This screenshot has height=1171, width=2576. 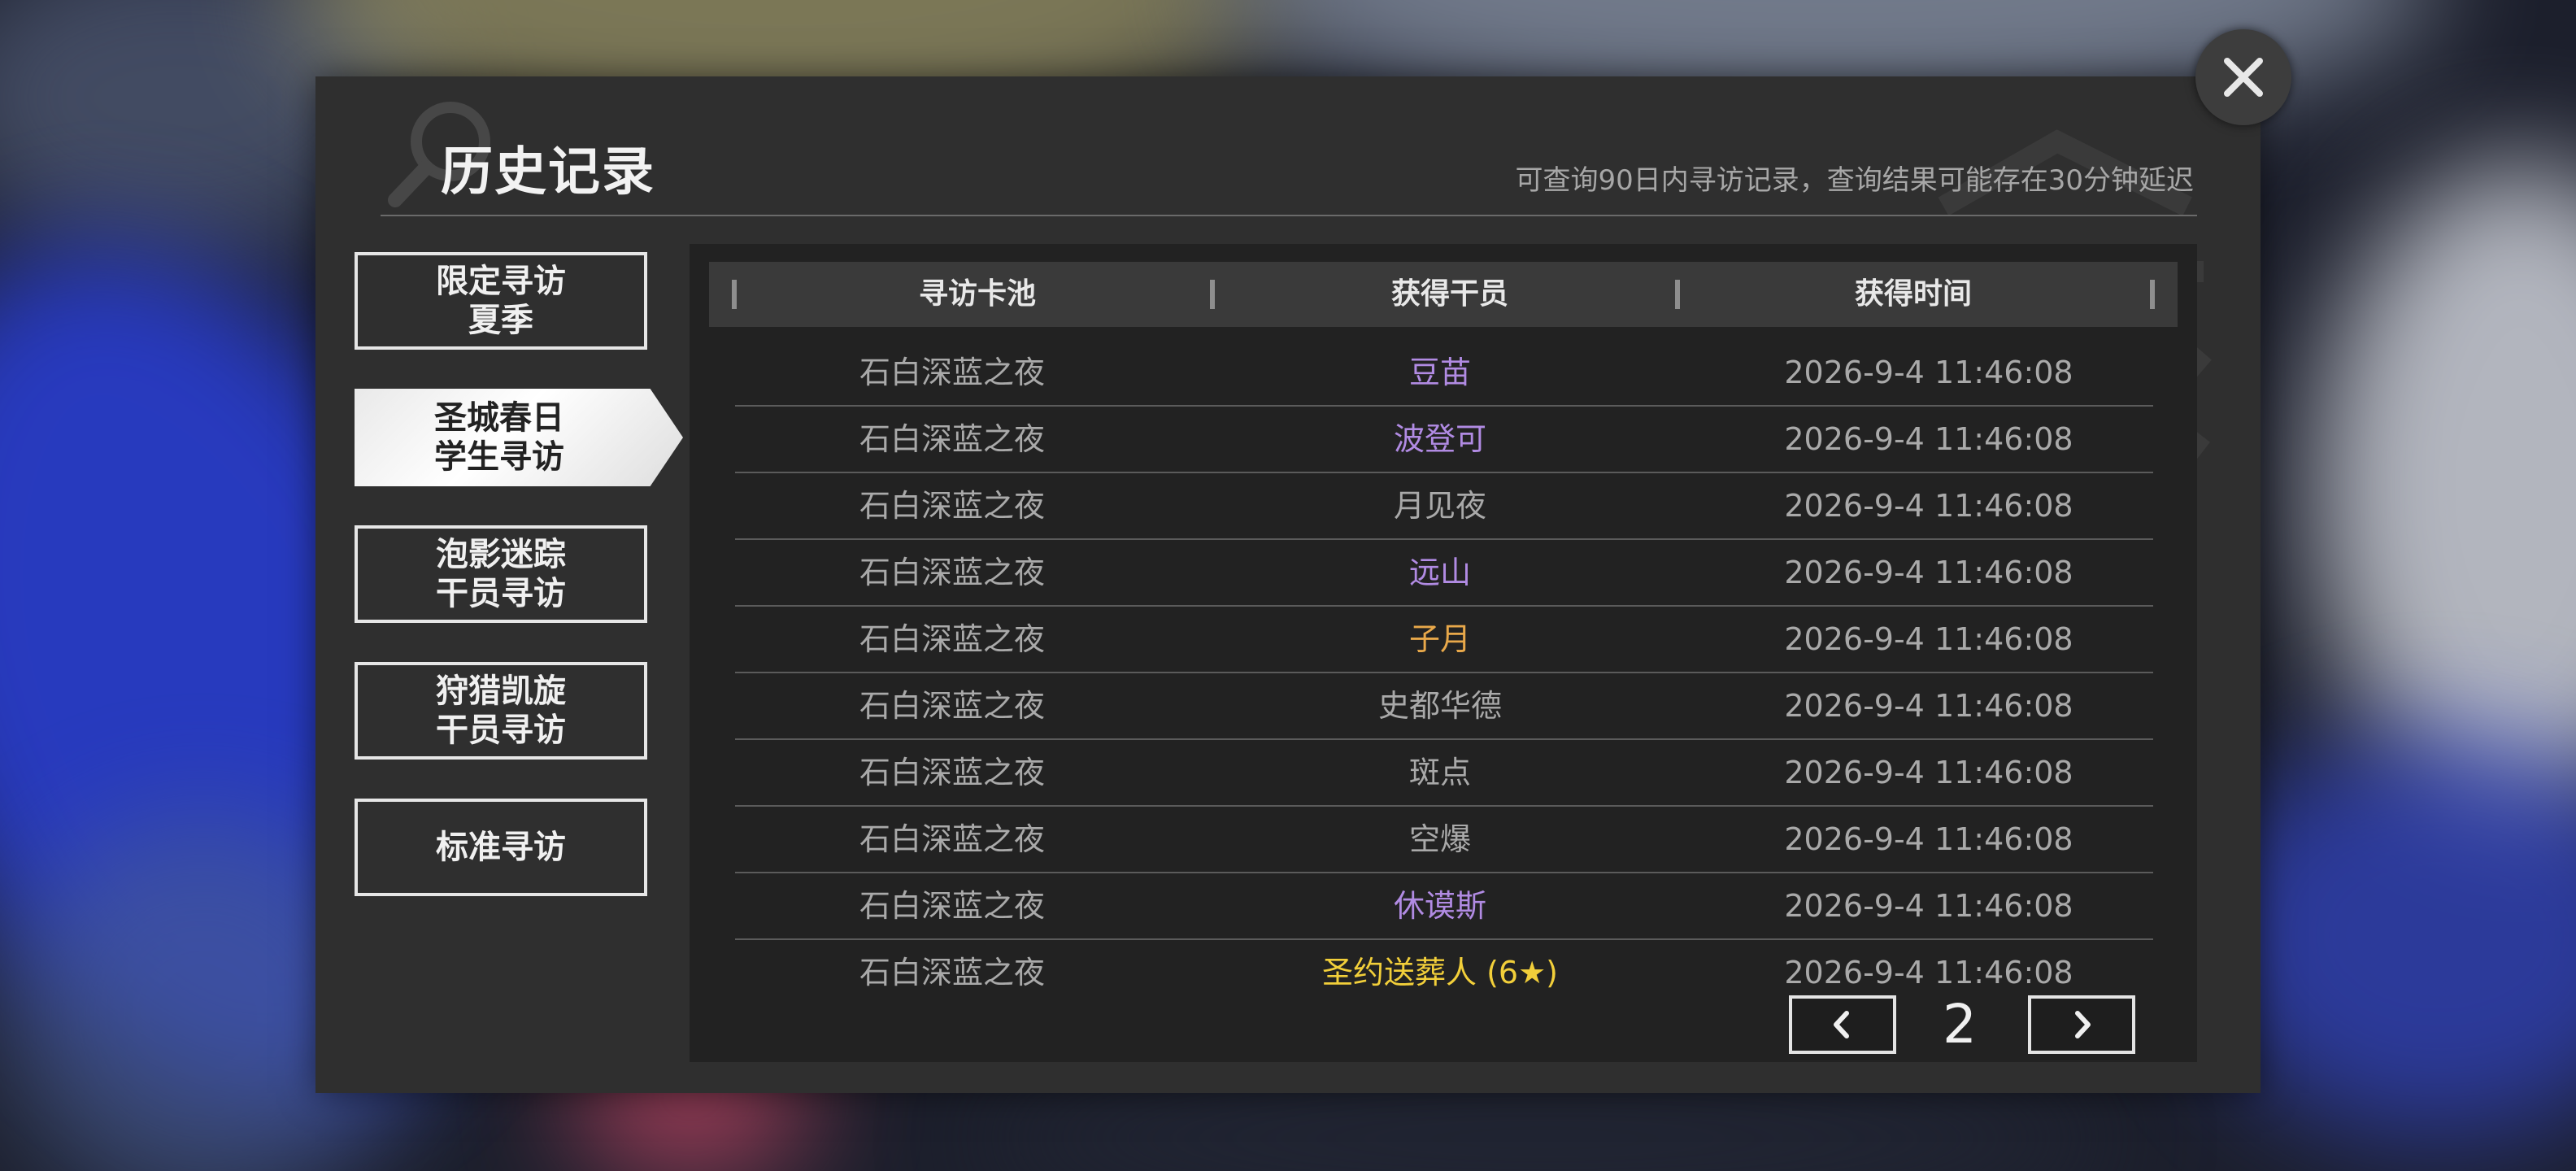 I want to click on cell-operator: 子月, so click(x=1440, y=639).